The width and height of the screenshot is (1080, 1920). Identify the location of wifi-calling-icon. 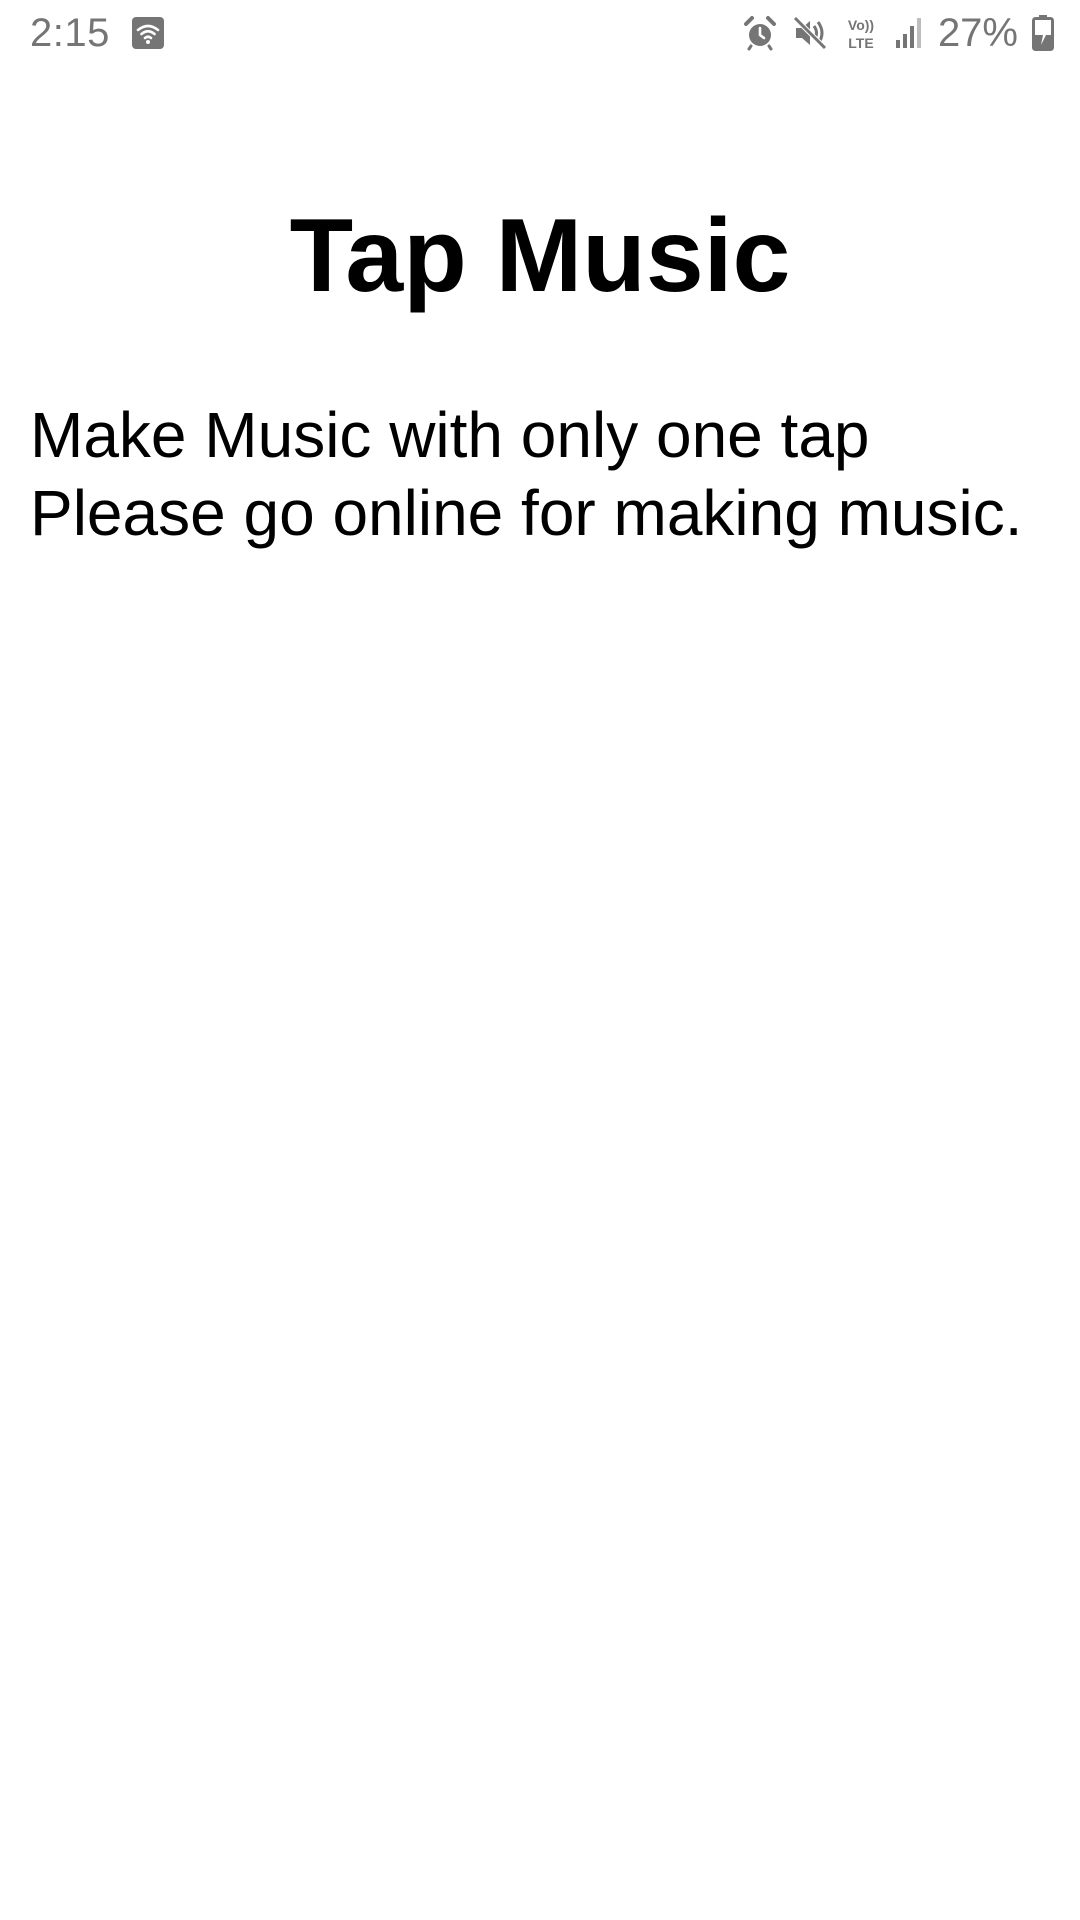
(147, 33).